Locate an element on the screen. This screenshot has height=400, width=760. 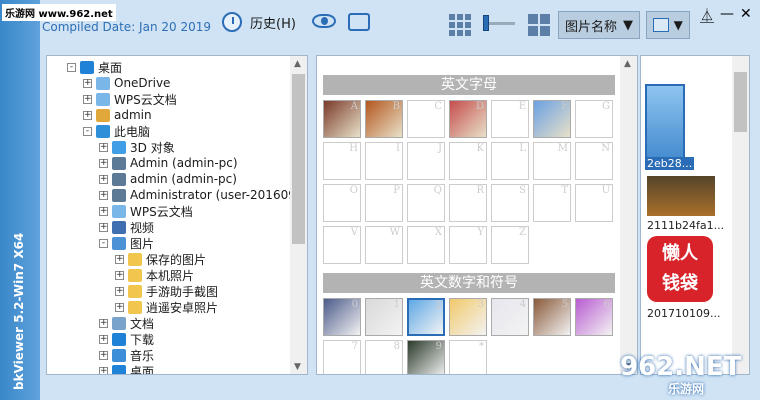
tree-item: + 音乐 is located at coordinates (126, 355).